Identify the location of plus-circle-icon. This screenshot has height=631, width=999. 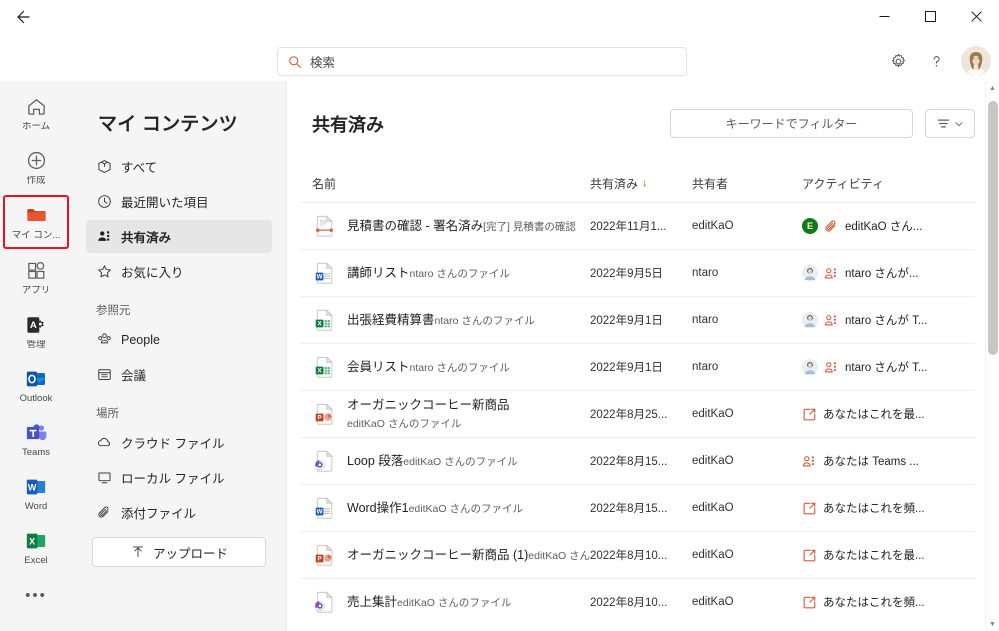
(36, 161).